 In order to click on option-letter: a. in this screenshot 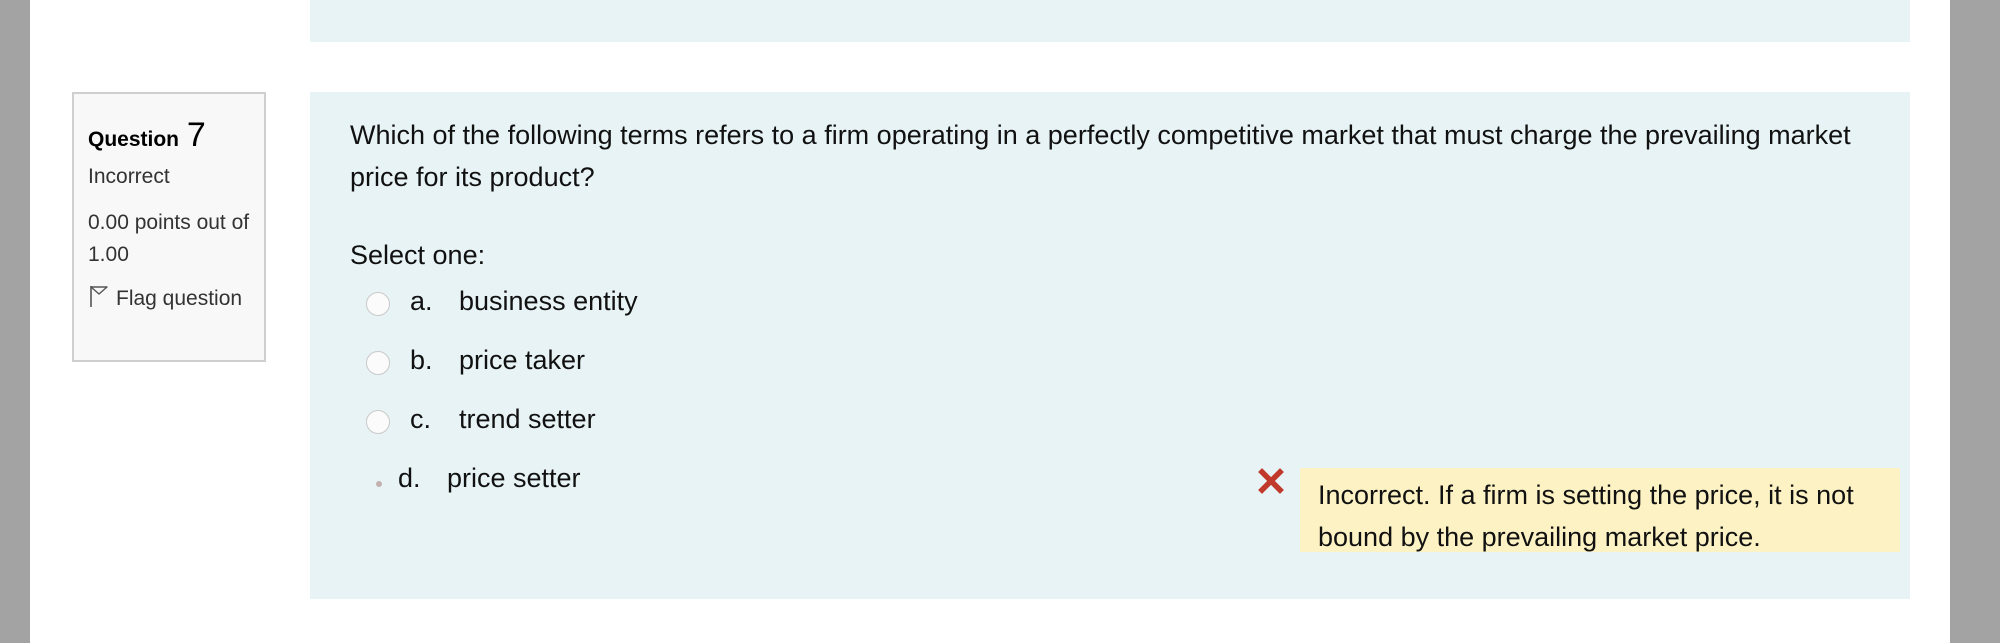, I will do `click(421, 301)`.